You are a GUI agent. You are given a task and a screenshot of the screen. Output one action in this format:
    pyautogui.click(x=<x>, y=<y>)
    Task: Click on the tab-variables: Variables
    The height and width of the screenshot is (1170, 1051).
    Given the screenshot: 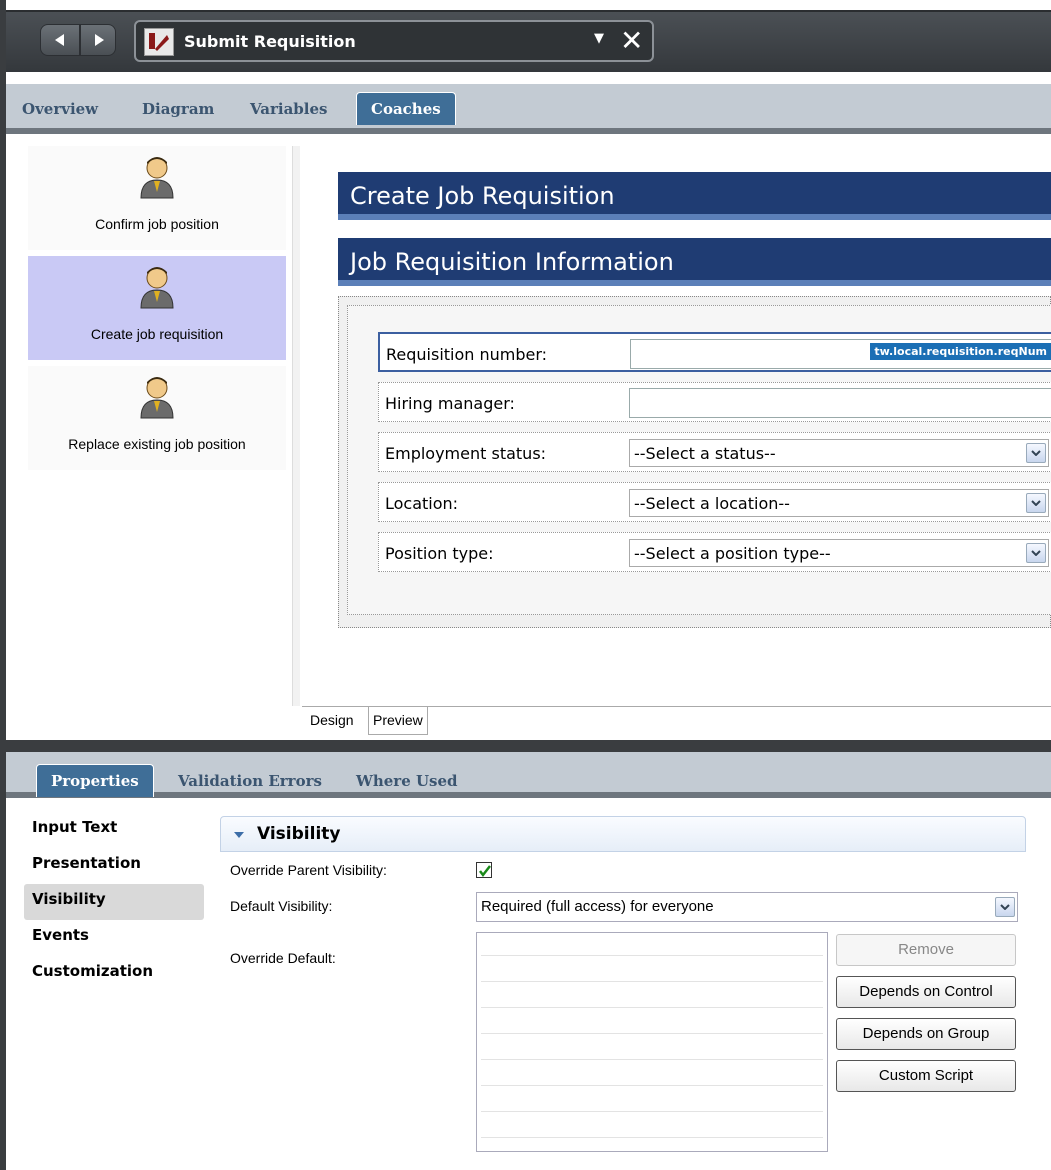 What is the action you would take?
    pyautogui.click(x=288, y=109)
    